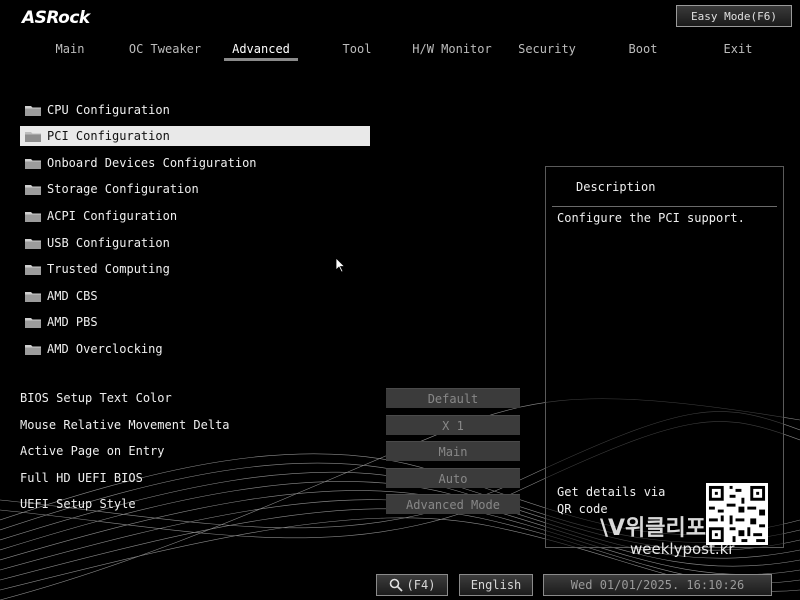 The image size is (800, 600). I want to click on tab-oc-tweaker: OC Tweaker, so click(165, 49).